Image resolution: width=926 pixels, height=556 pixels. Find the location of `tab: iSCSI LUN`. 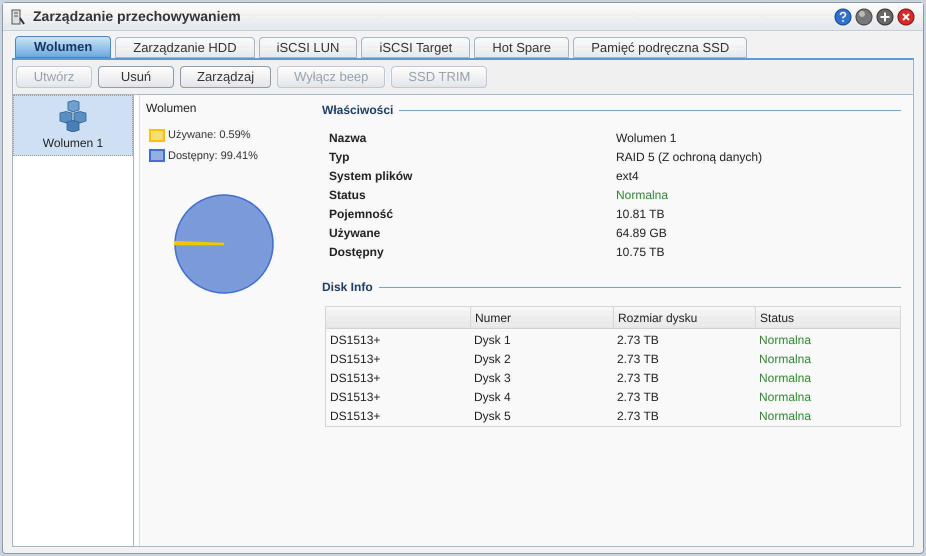

tab: iSCSI LUN is located at coordinates (308, 47).